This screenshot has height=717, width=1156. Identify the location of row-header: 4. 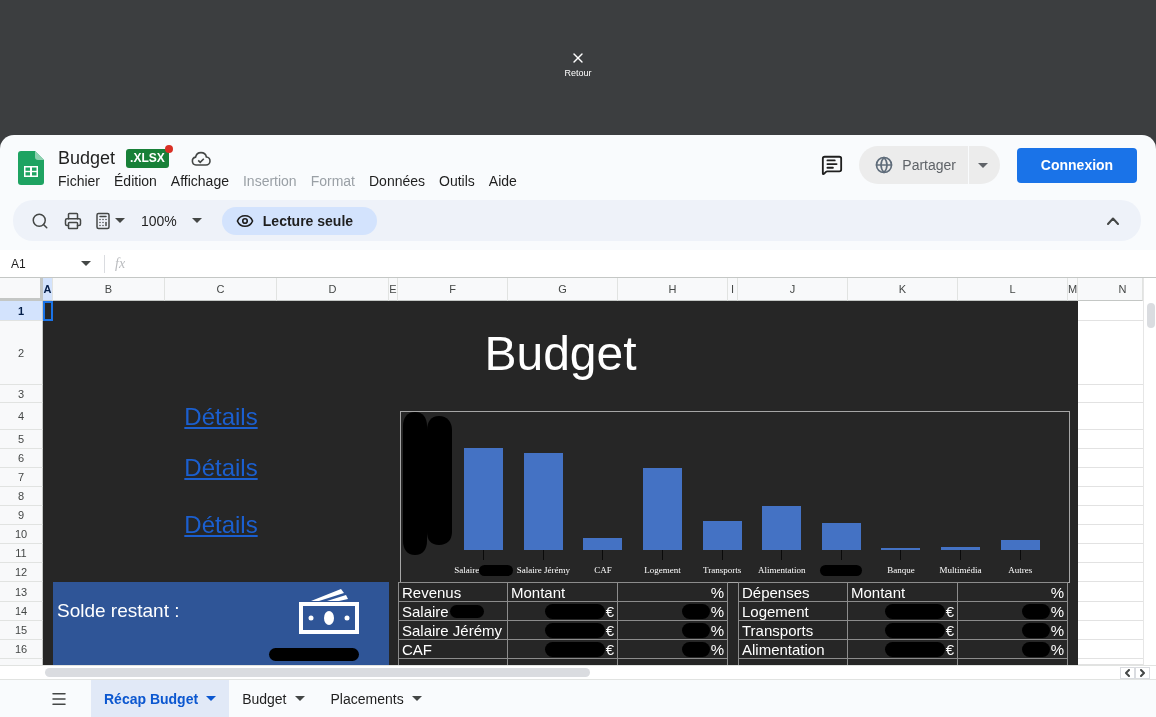
(21, 416).